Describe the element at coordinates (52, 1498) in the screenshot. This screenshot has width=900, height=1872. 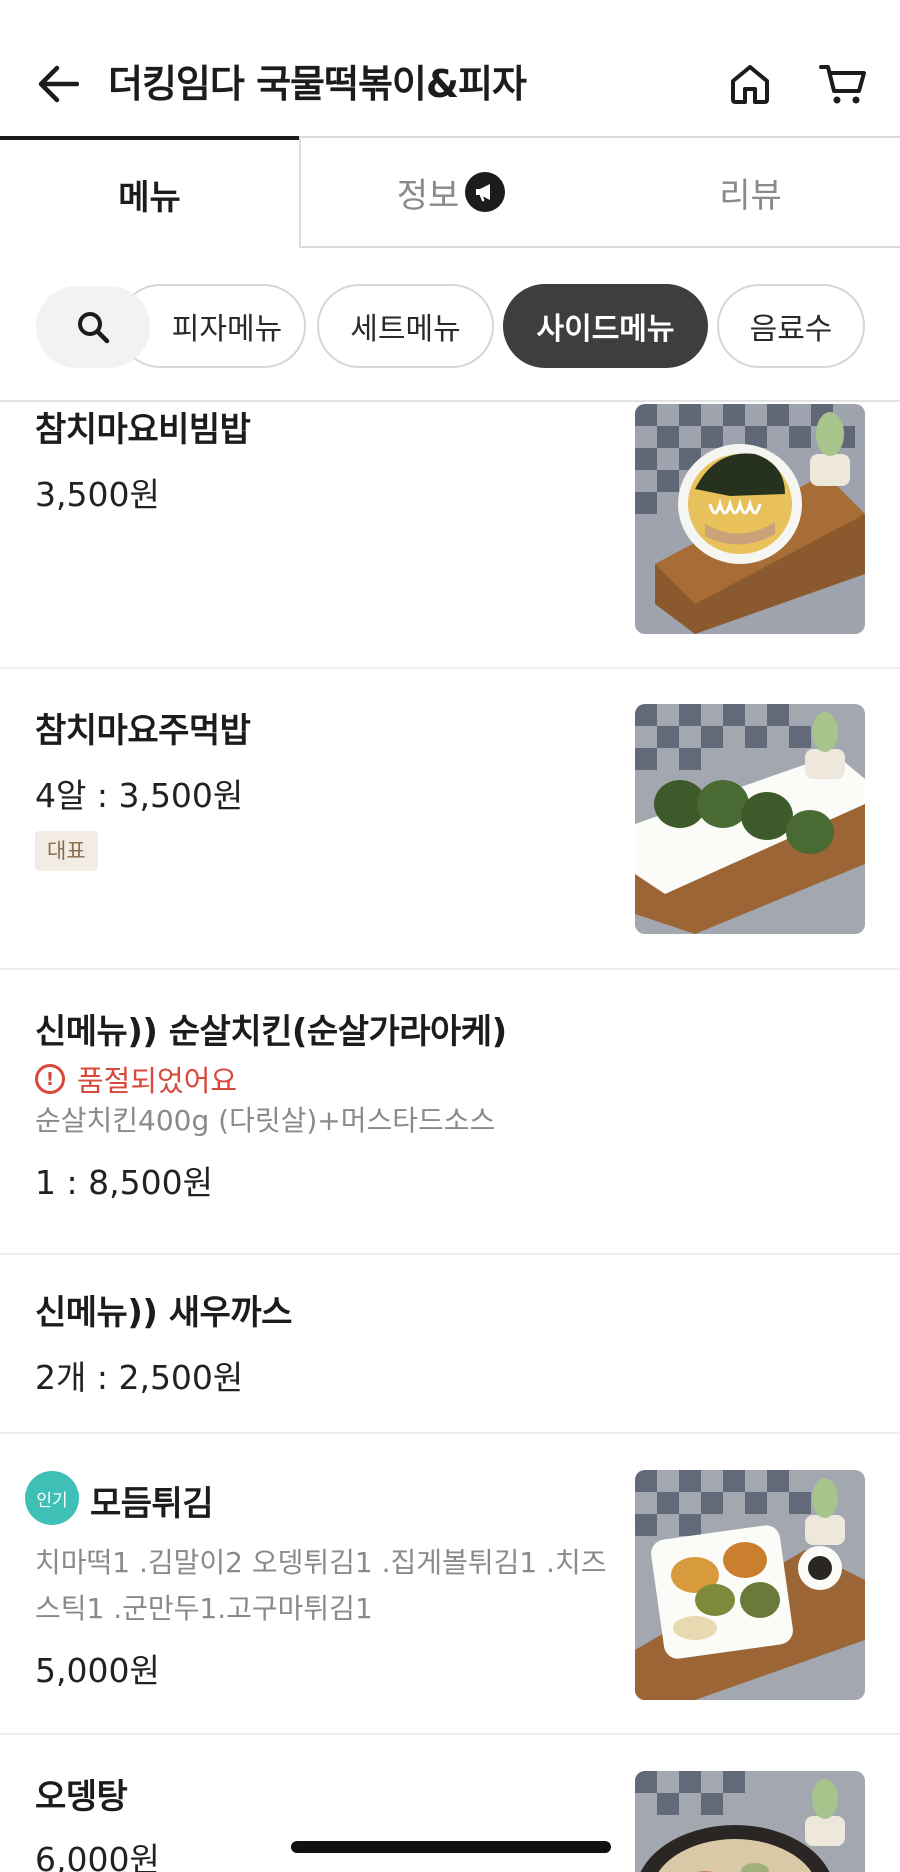
I see `popular-badge: 인기` at that location.